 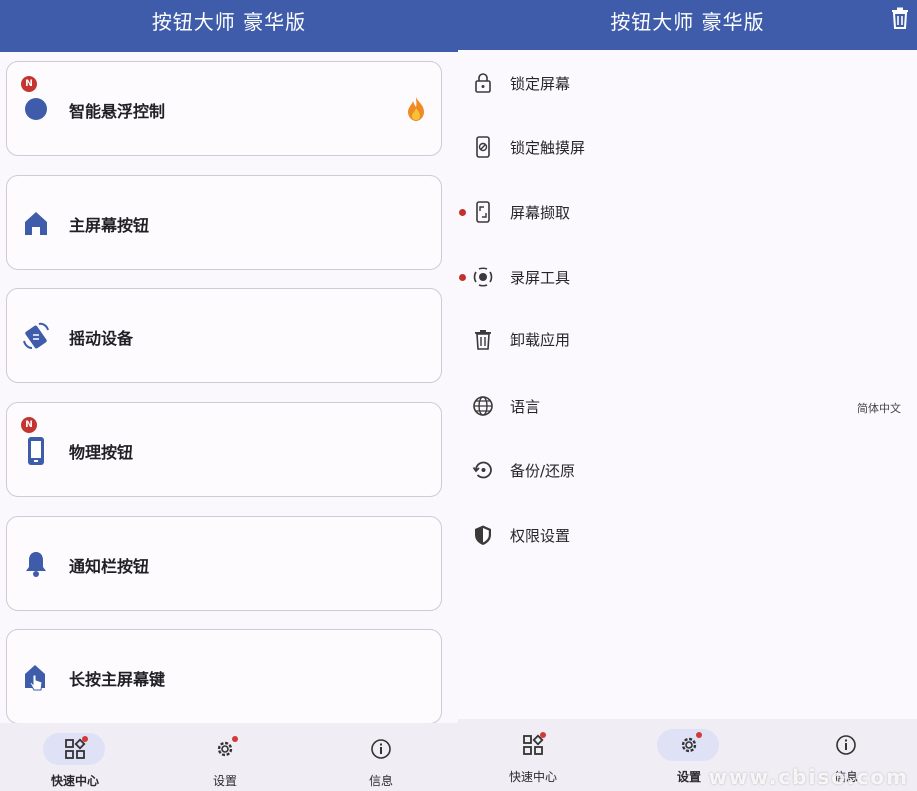 I want to click on watermark: www.cbiso.com, so click(x=808, y=777).